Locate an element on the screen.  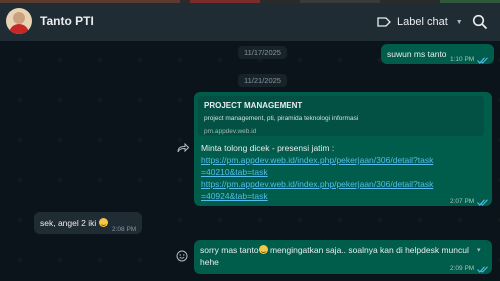
message-meta: 2:09 PM is located at coordinates (469, 269).